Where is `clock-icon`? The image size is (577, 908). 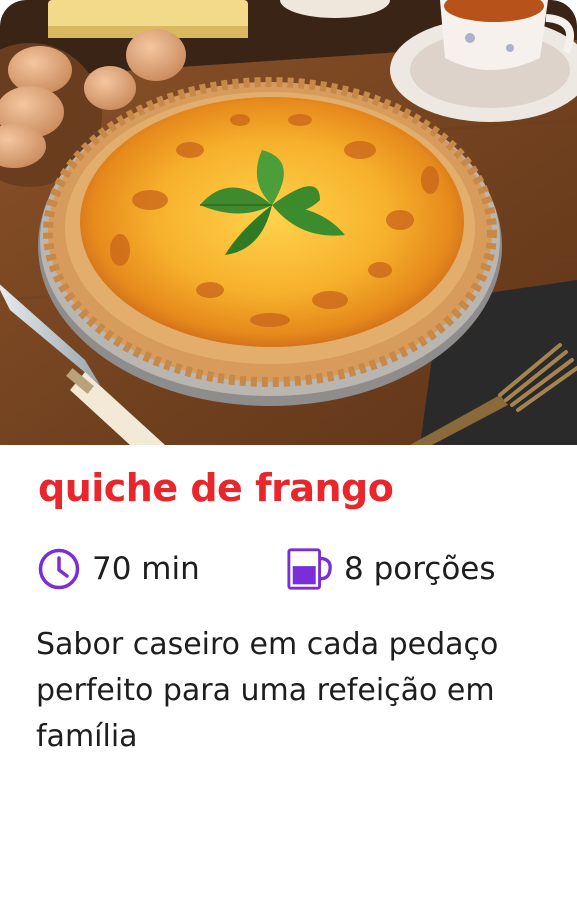
clock-icon is located at coordinates (59, 569).